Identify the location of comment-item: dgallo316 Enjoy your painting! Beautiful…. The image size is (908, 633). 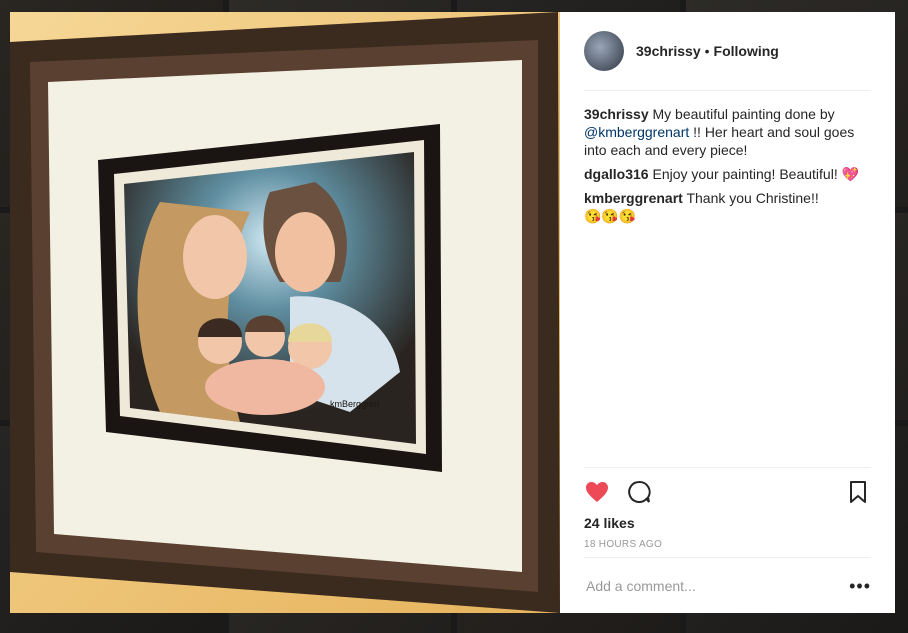
(727, 174).